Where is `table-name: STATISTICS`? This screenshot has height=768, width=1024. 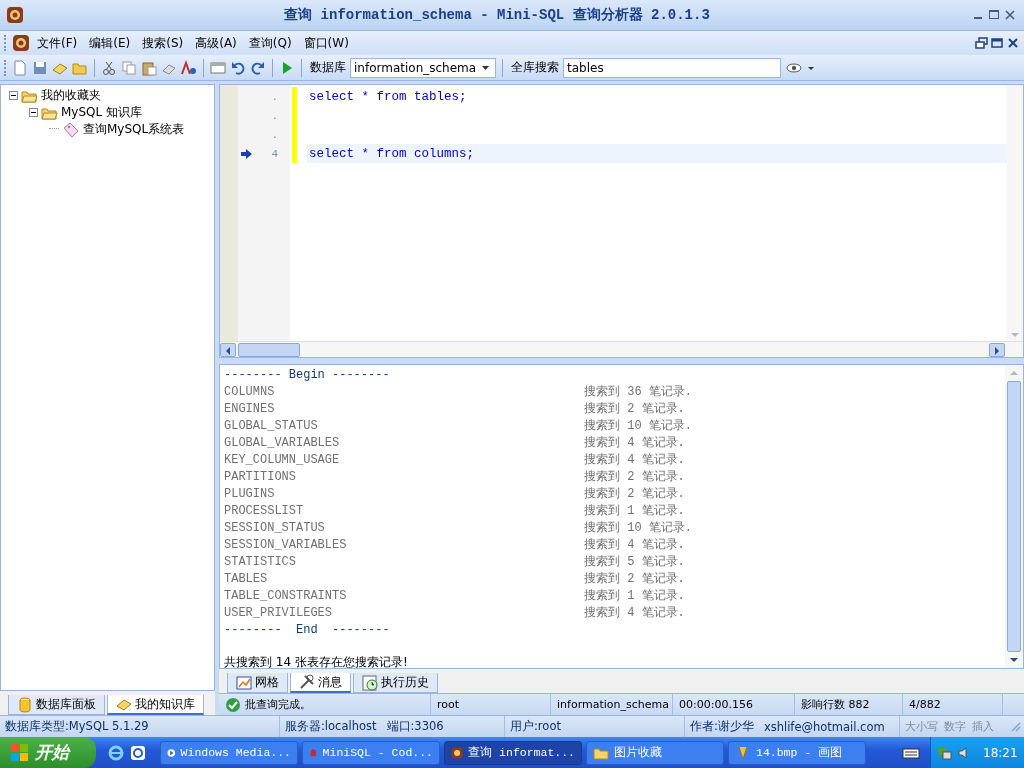
table-name: STATISTICS is located at coordinates (260, 562).